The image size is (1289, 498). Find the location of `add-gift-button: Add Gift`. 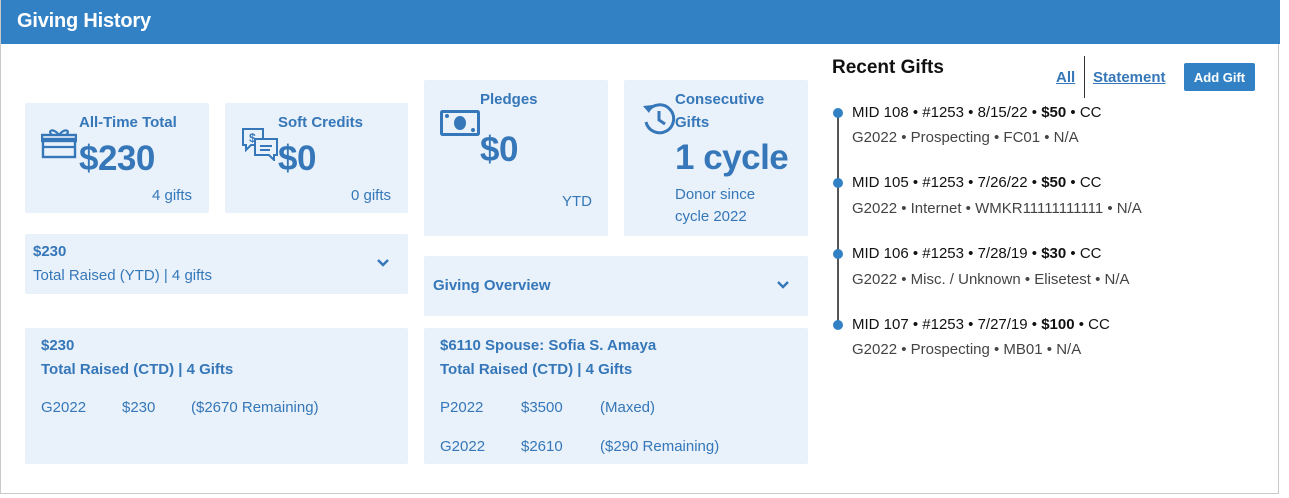

add-gift-button: Add Gift is located at coordinates (1219, 77).